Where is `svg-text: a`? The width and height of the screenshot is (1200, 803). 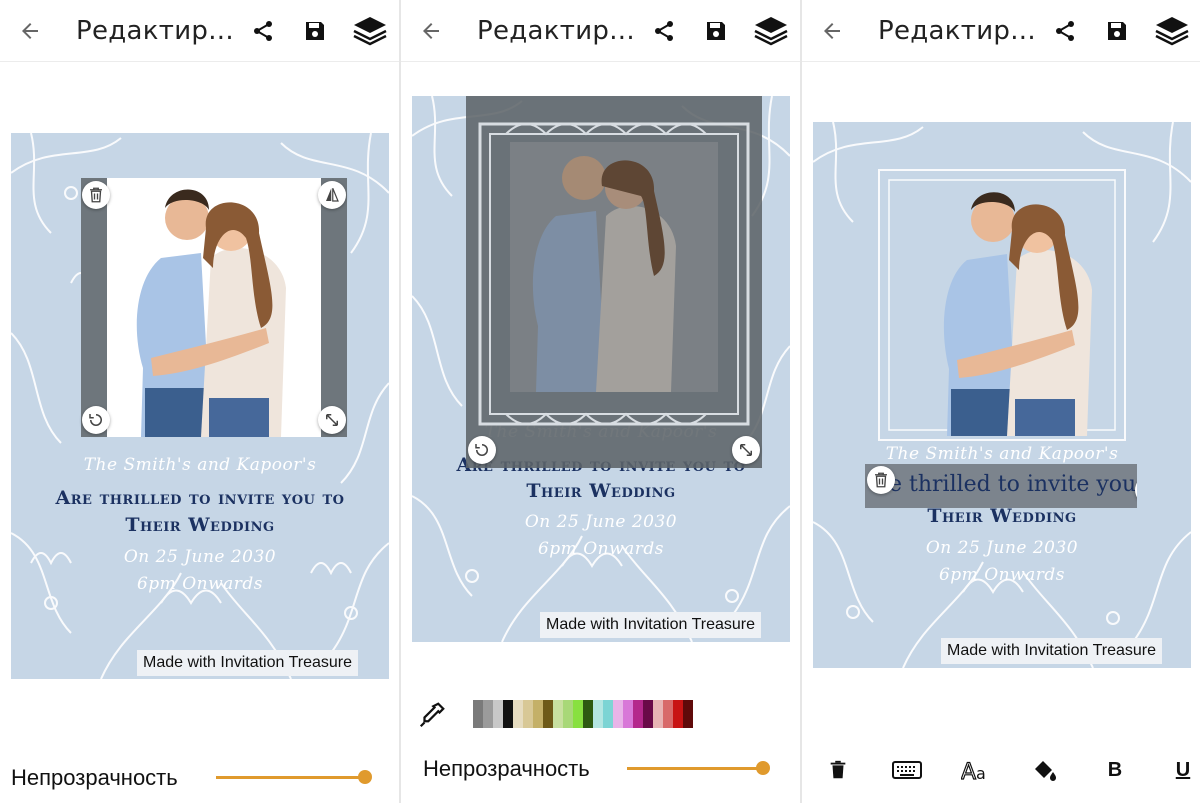 svg-text: a is located at coordinates (981, 773).